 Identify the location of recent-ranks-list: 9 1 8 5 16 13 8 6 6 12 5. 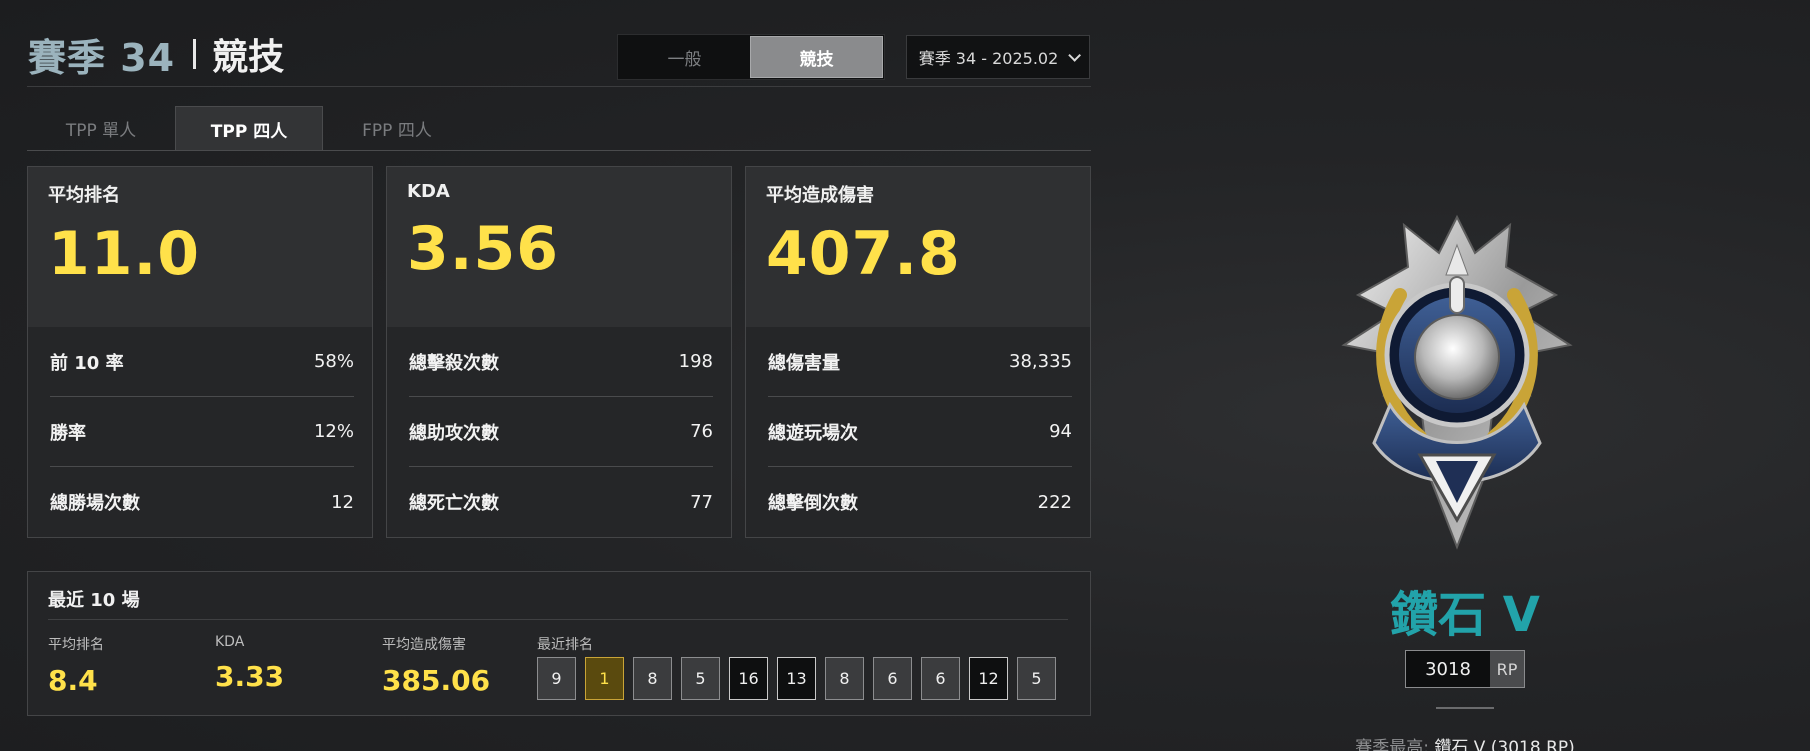
(796, 678).